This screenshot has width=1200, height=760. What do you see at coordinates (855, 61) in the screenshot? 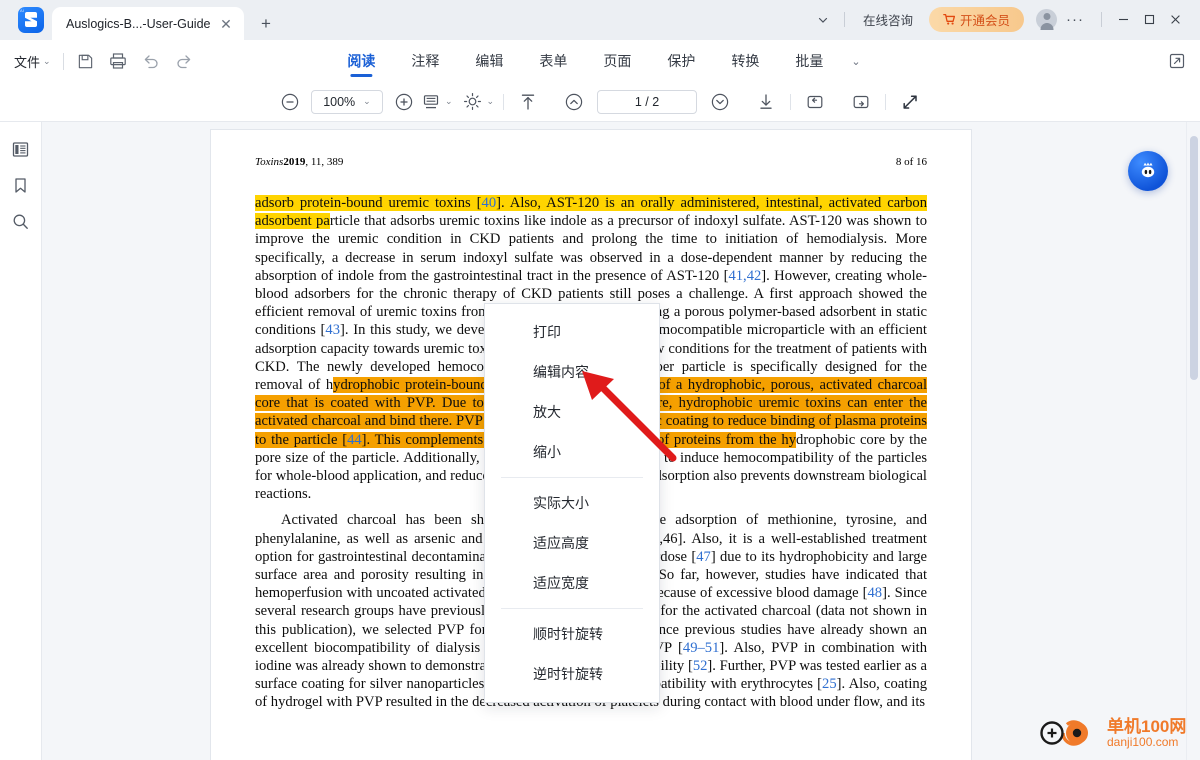
I see `ribbon-overflow-chevron-down-icon: ⌄` at bounding box center [855, 61].